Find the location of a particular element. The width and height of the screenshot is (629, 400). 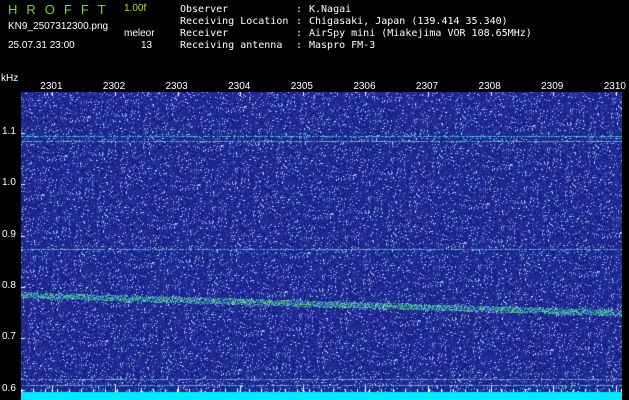

frequency-tick-label: 1.1 is located at coordinates (9, 132).